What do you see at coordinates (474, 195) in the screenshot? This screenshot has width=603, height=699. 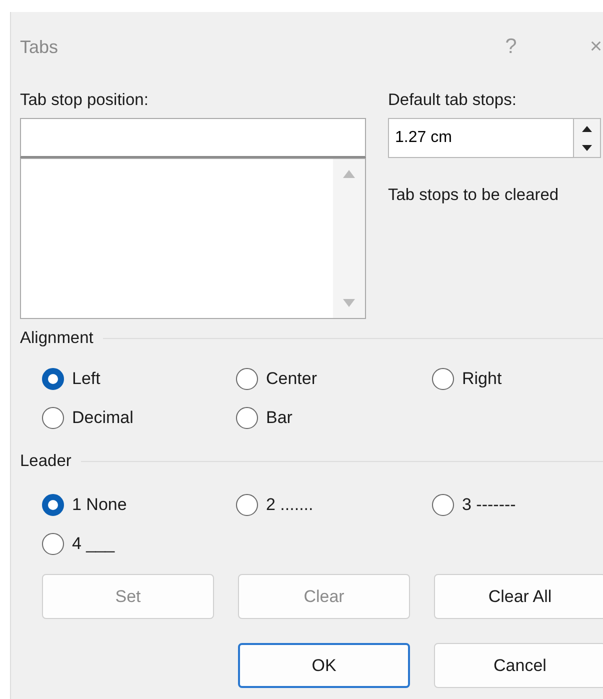 I see `field-label: Tab stops to be cleared` at bounding box center [474, 195].